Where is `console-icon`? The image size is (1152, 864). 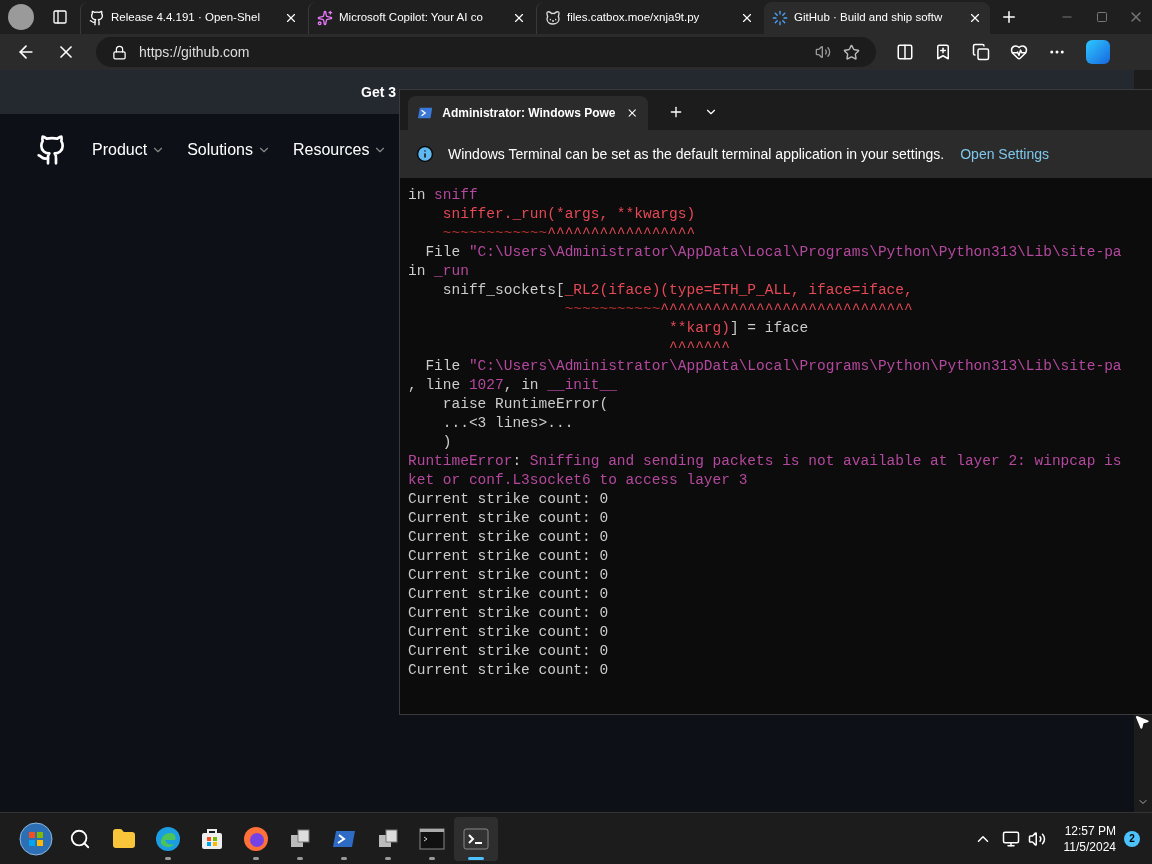 console-icon is located at coordinates (432, 838).